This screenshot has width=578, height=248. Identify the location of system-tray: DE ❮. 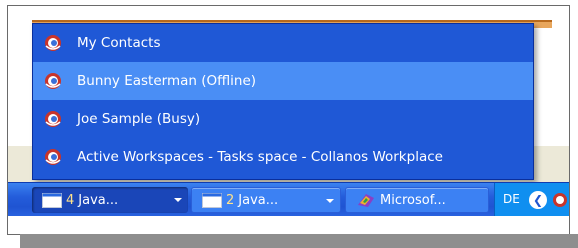
(531, 200).